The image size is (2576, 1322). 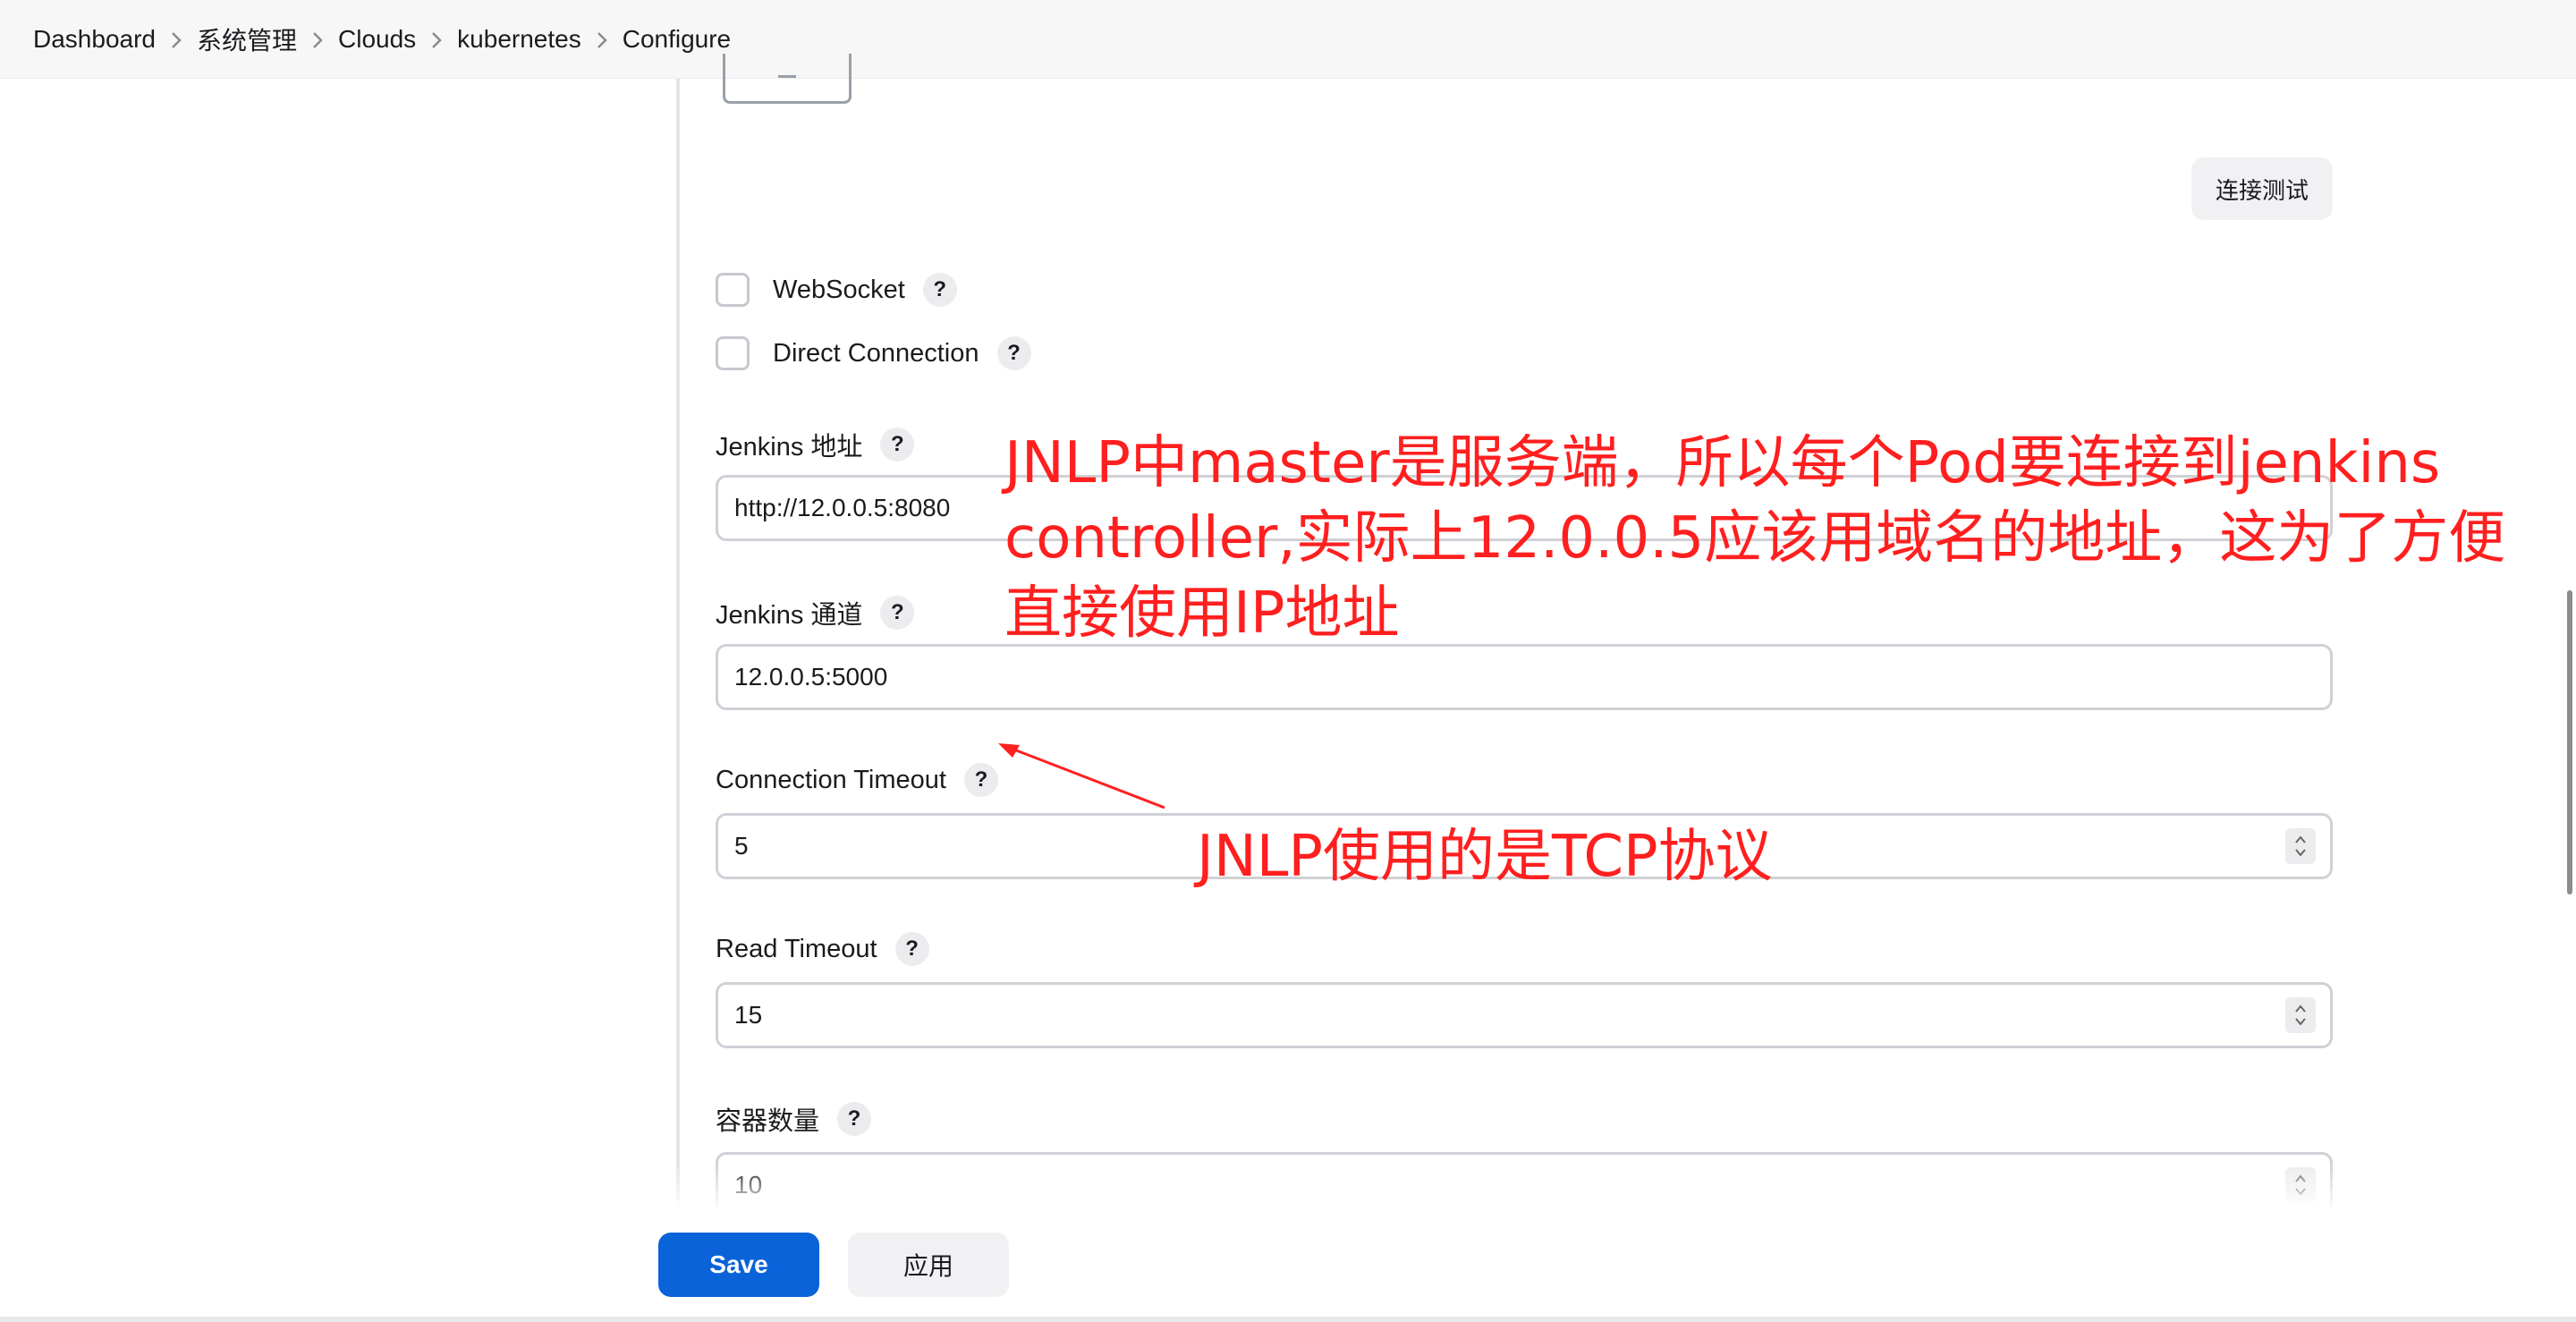 What do you see at coordinates (789, 615) in the screenshot?
I see `jenkins-tunnel-label: Jenkins 通道` at bounding box center [789, 615].